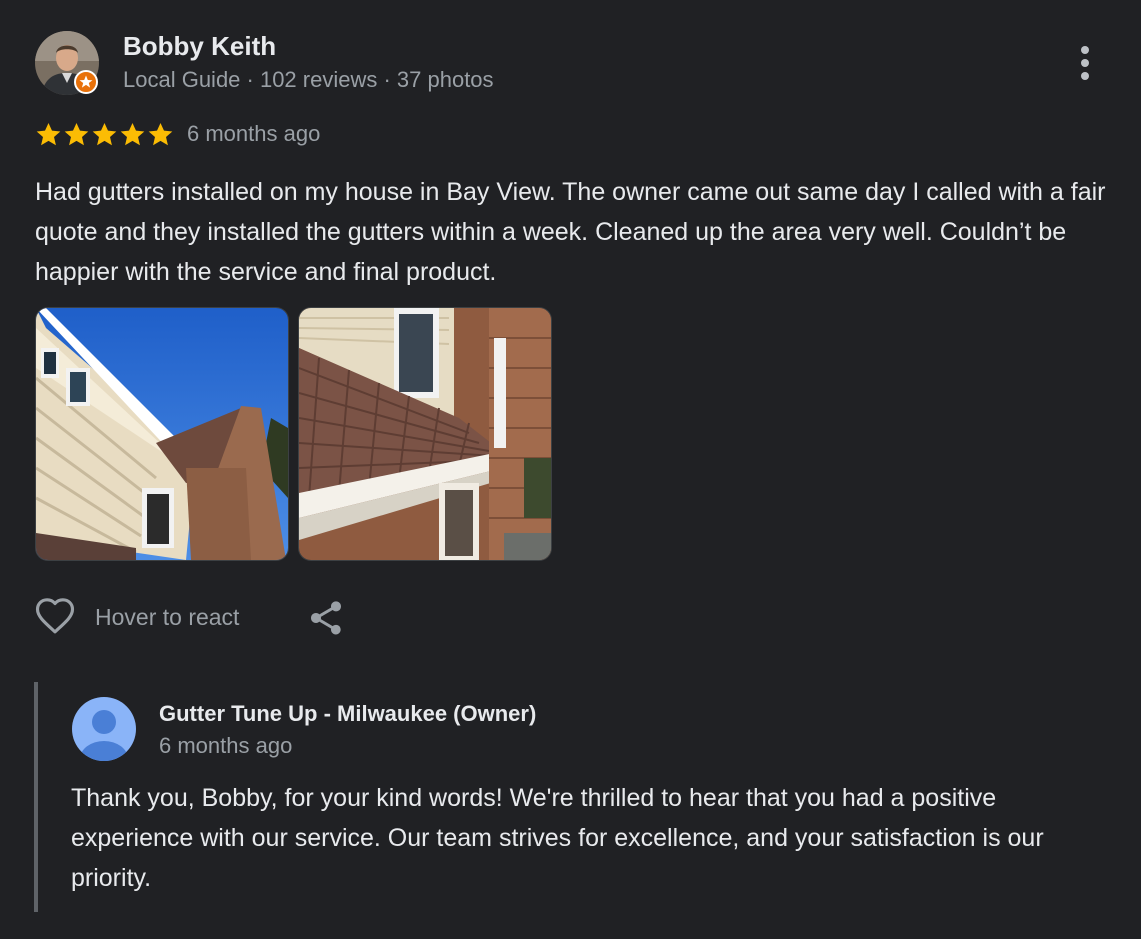  Describe the element at coordinates (254, 133) in the screenshot. I see `review-time: 6 months ago` at that location.